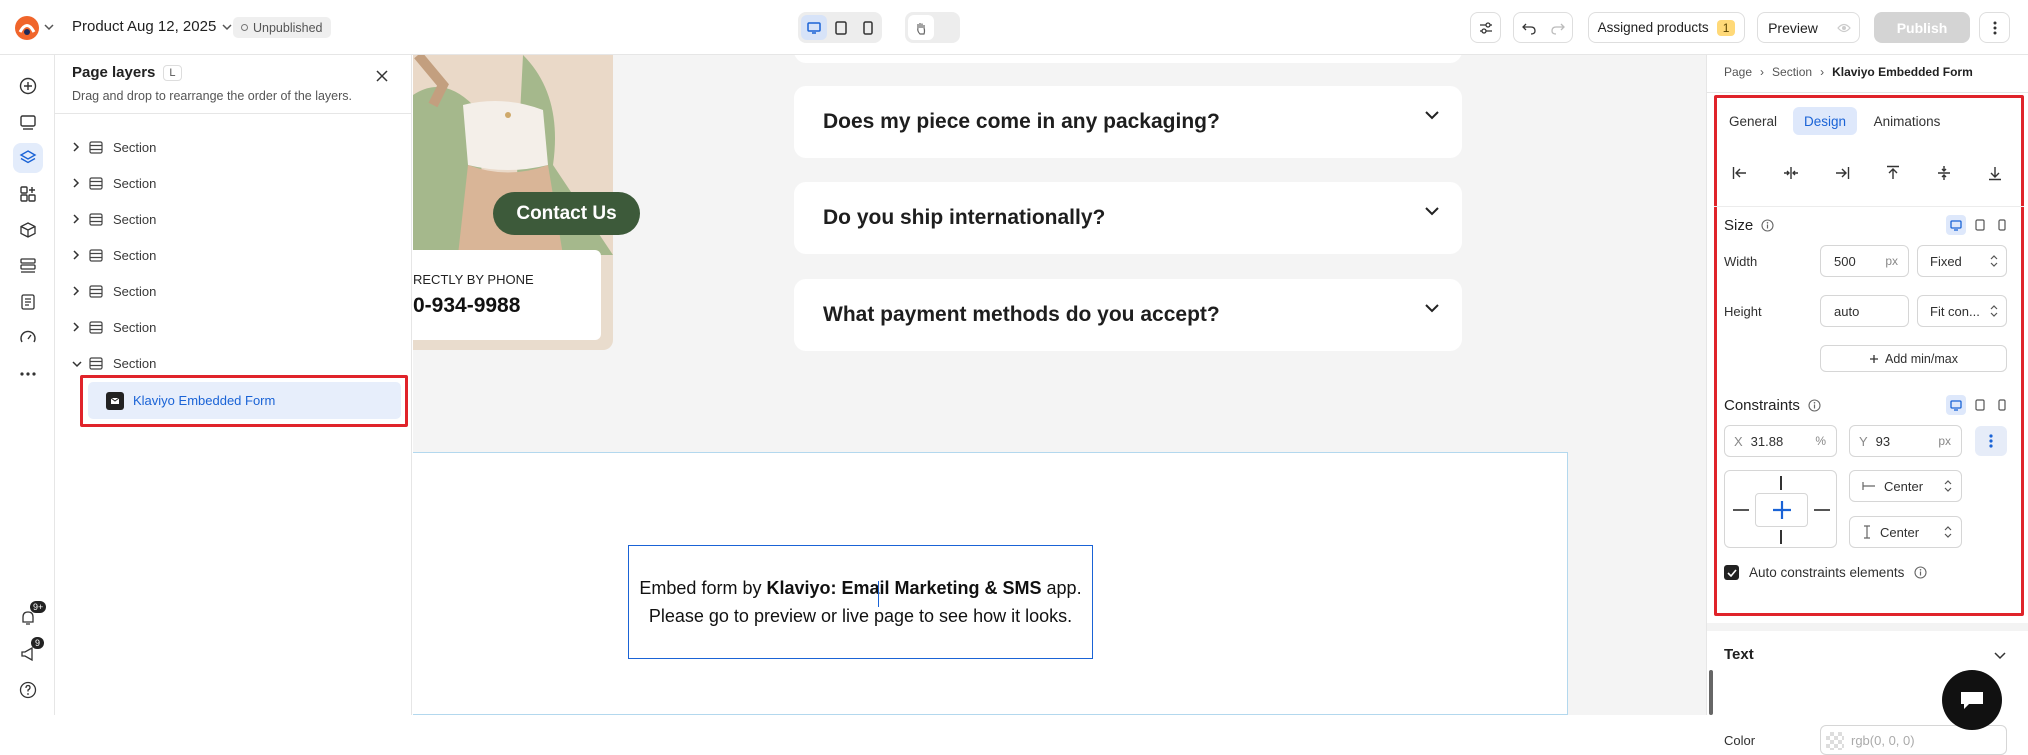  I want to click on preview-button: Preview, so click(1793, 27).